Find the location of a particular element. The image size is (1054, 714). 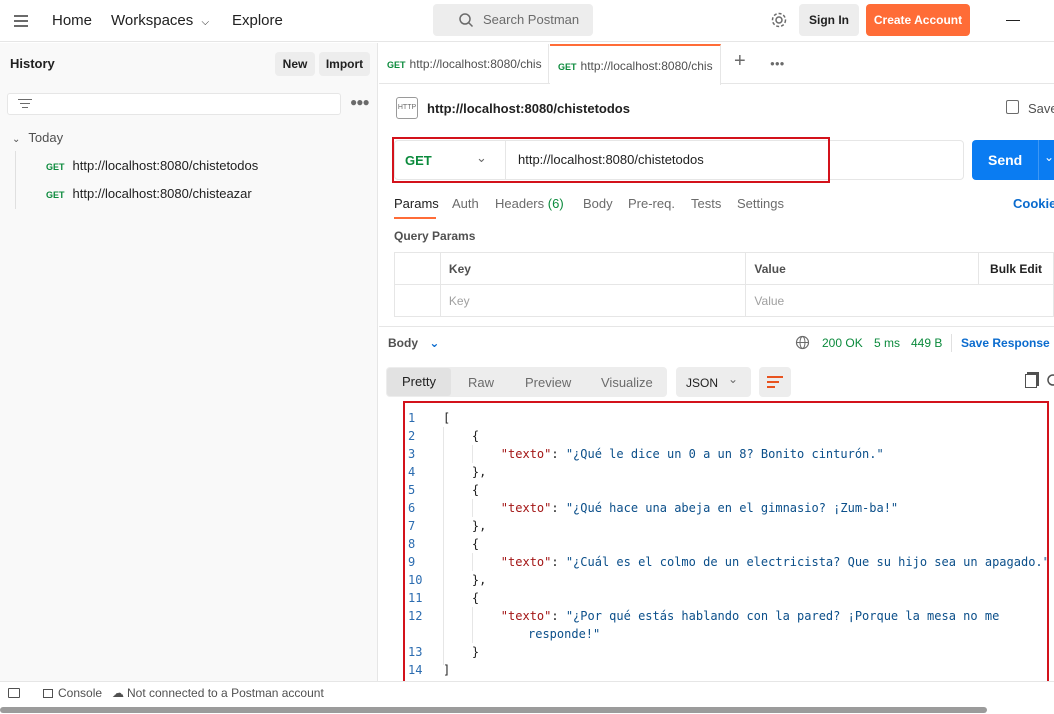

checkbox-column is located at coordinates (417, 268).